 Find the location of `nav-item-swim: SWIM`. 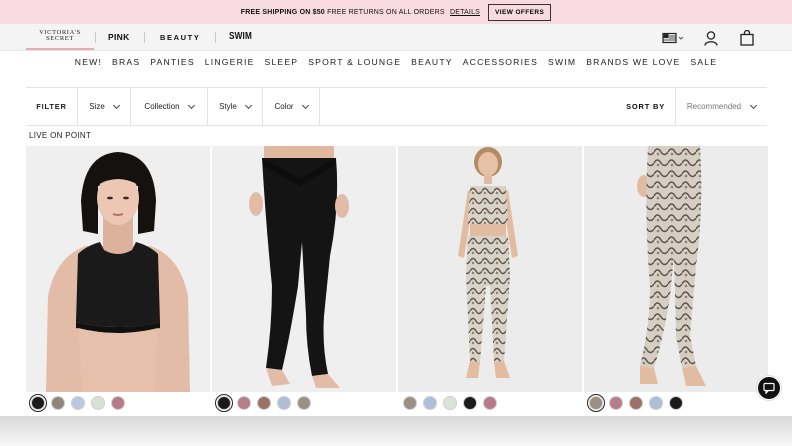

nav-item-swim: SWIM is located at coordinates (562, 62).